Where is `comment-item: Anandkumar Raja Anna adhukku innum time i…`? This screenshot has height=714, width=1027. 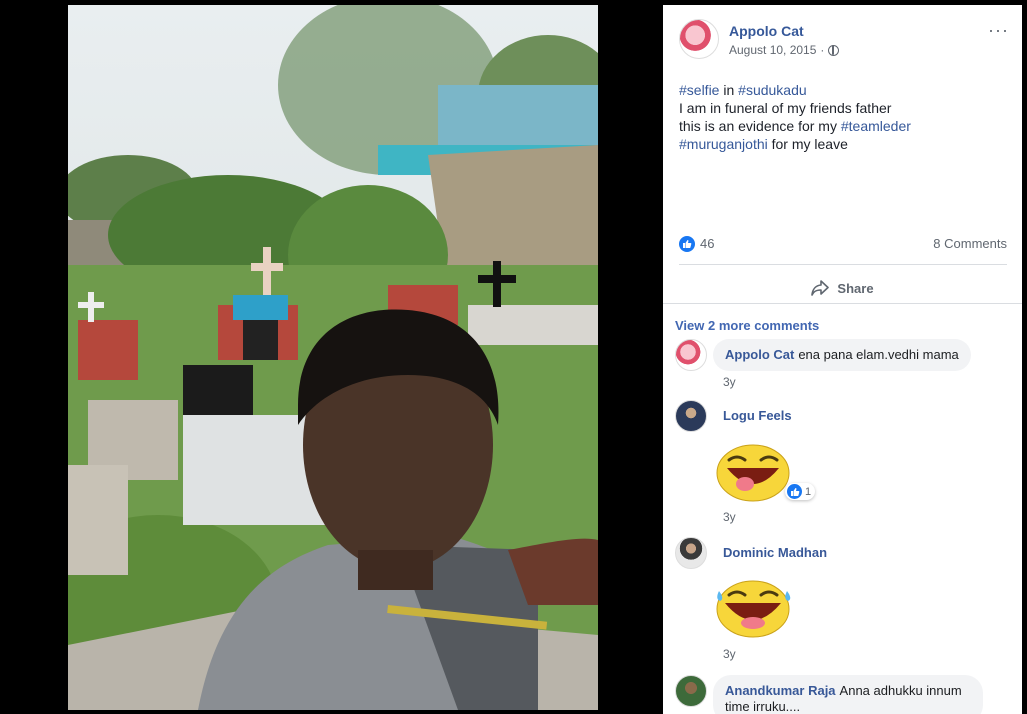 comment-item: Anandkumar Raja Anna adhukku innum time i… is located at coordinates (845, 694).